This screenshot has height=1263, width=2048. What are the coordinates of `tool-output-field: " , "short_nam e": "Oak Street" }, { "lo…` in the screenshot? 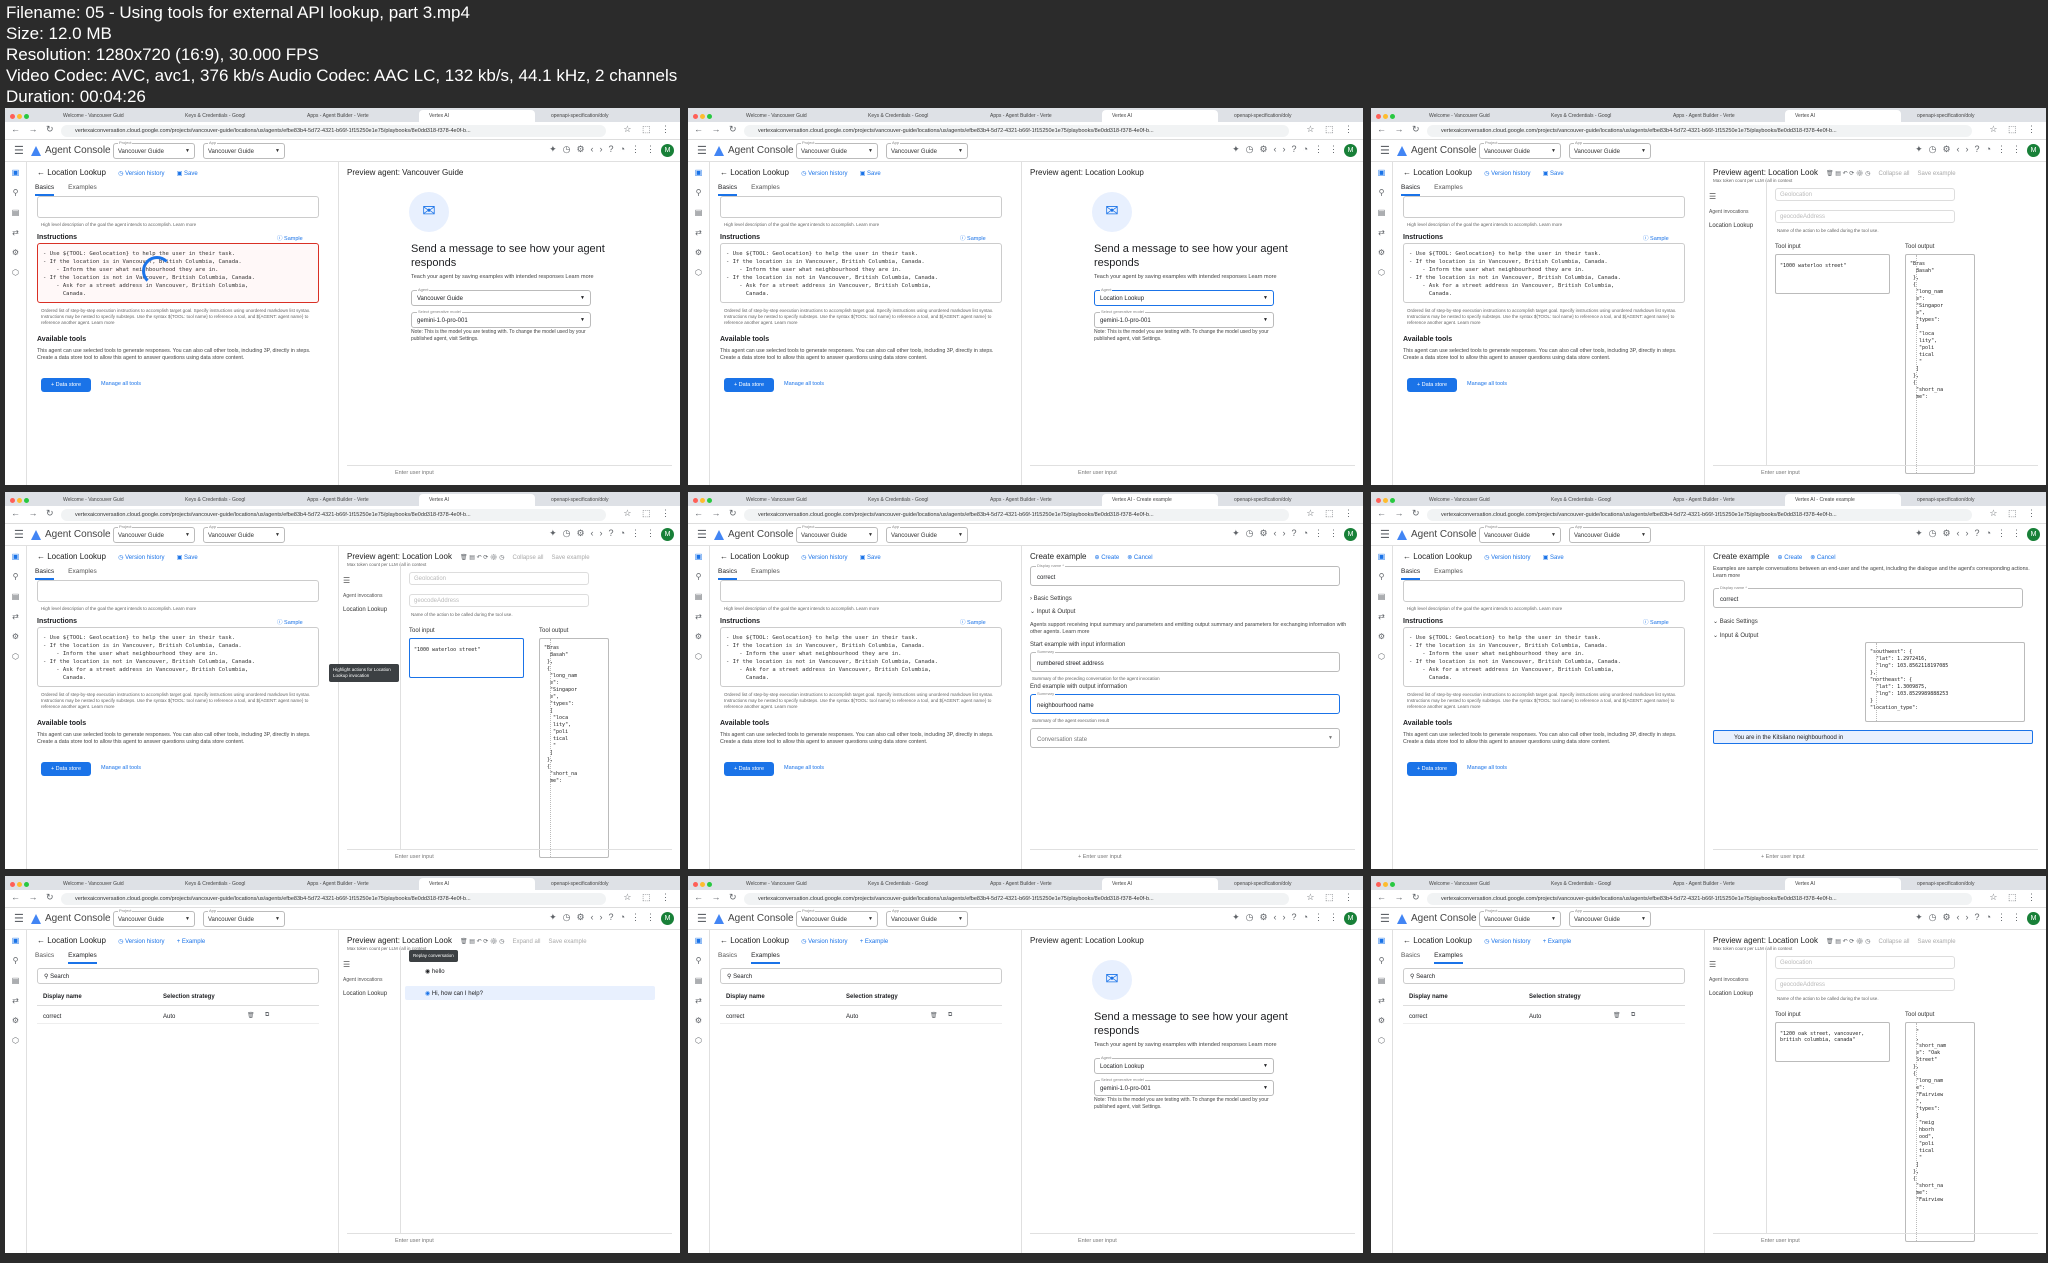 It's located at (1940, 1132).